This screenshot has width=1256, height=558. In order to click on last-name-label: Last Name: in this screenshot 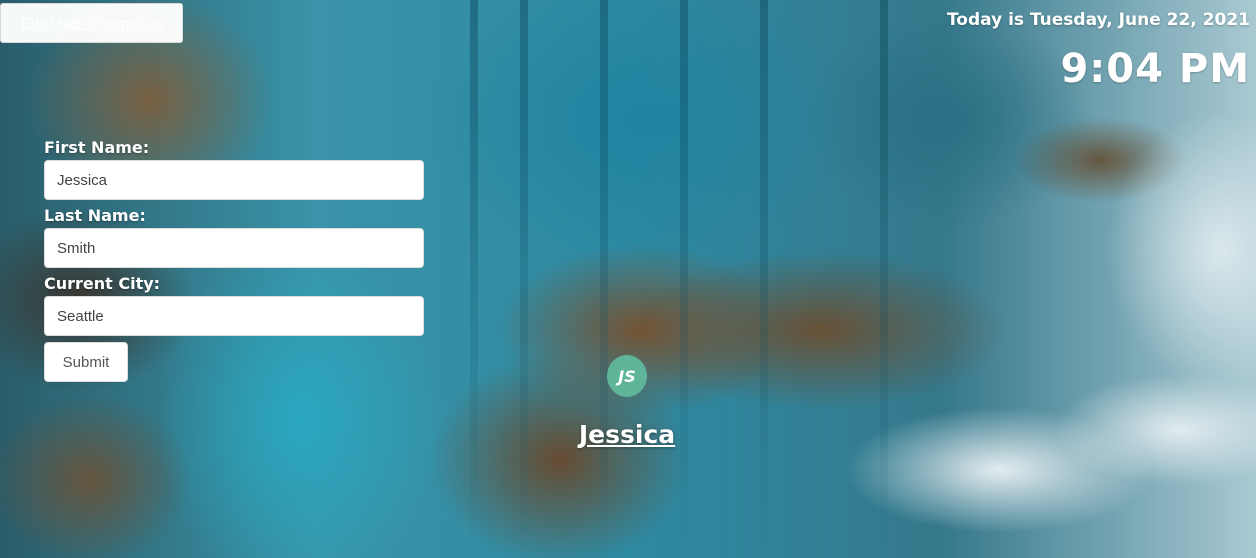, I will do `click(95, 215)`.